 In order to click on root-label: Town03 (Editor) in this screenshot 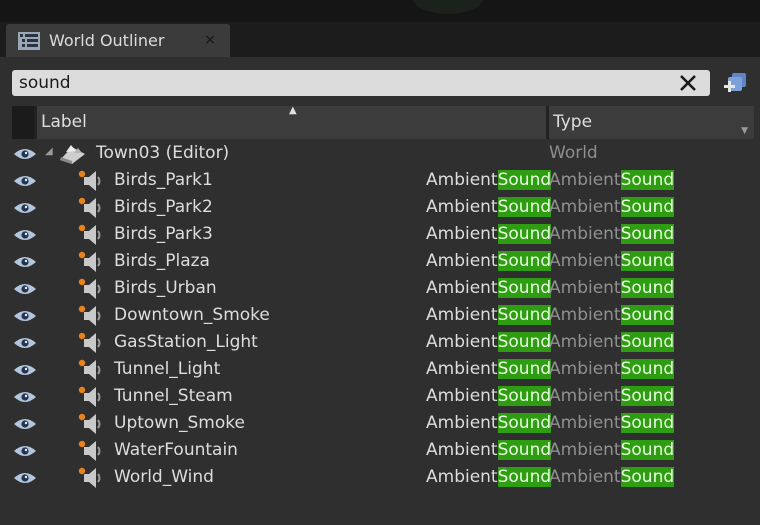, I will do `click(163, 153)`.